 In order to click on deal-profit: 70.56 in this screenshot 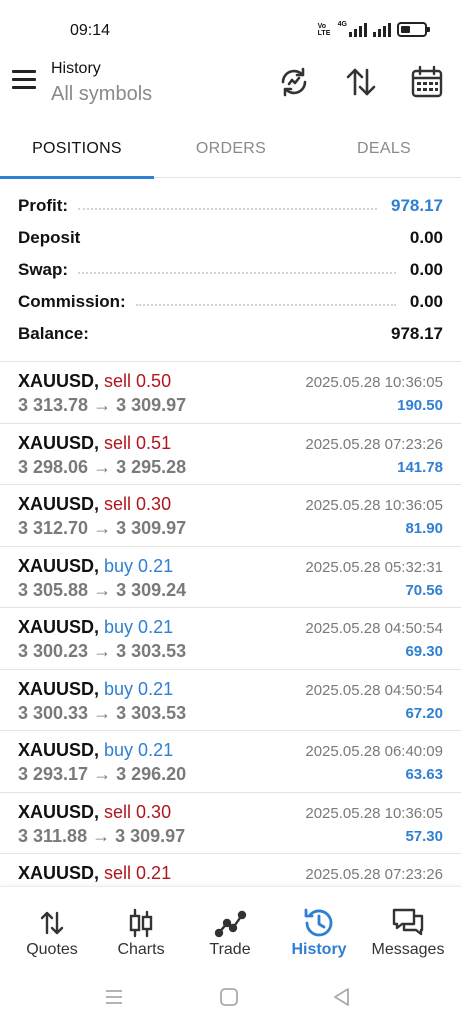, I will do `click(424, 590)`.